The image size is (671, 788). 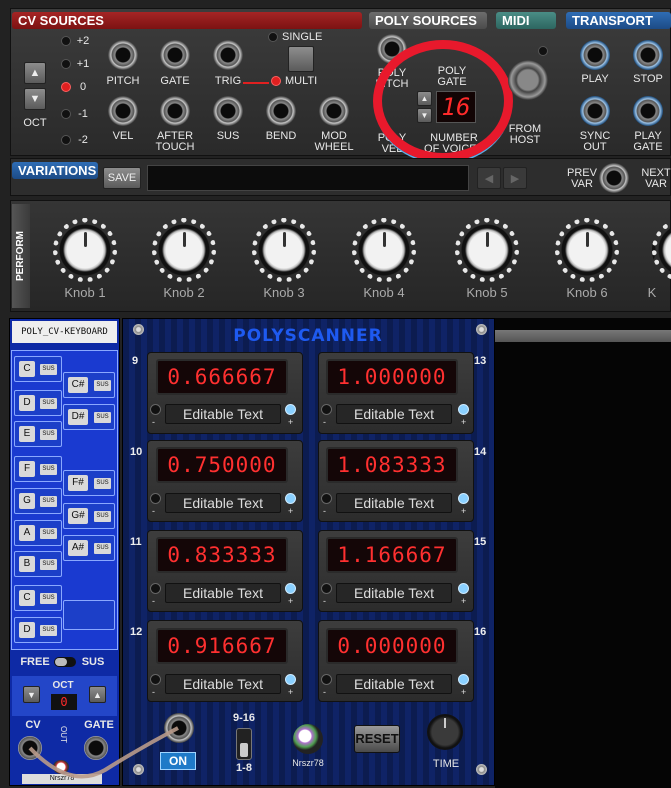 I want to click on patch-cable, so click(x=103, y=752).